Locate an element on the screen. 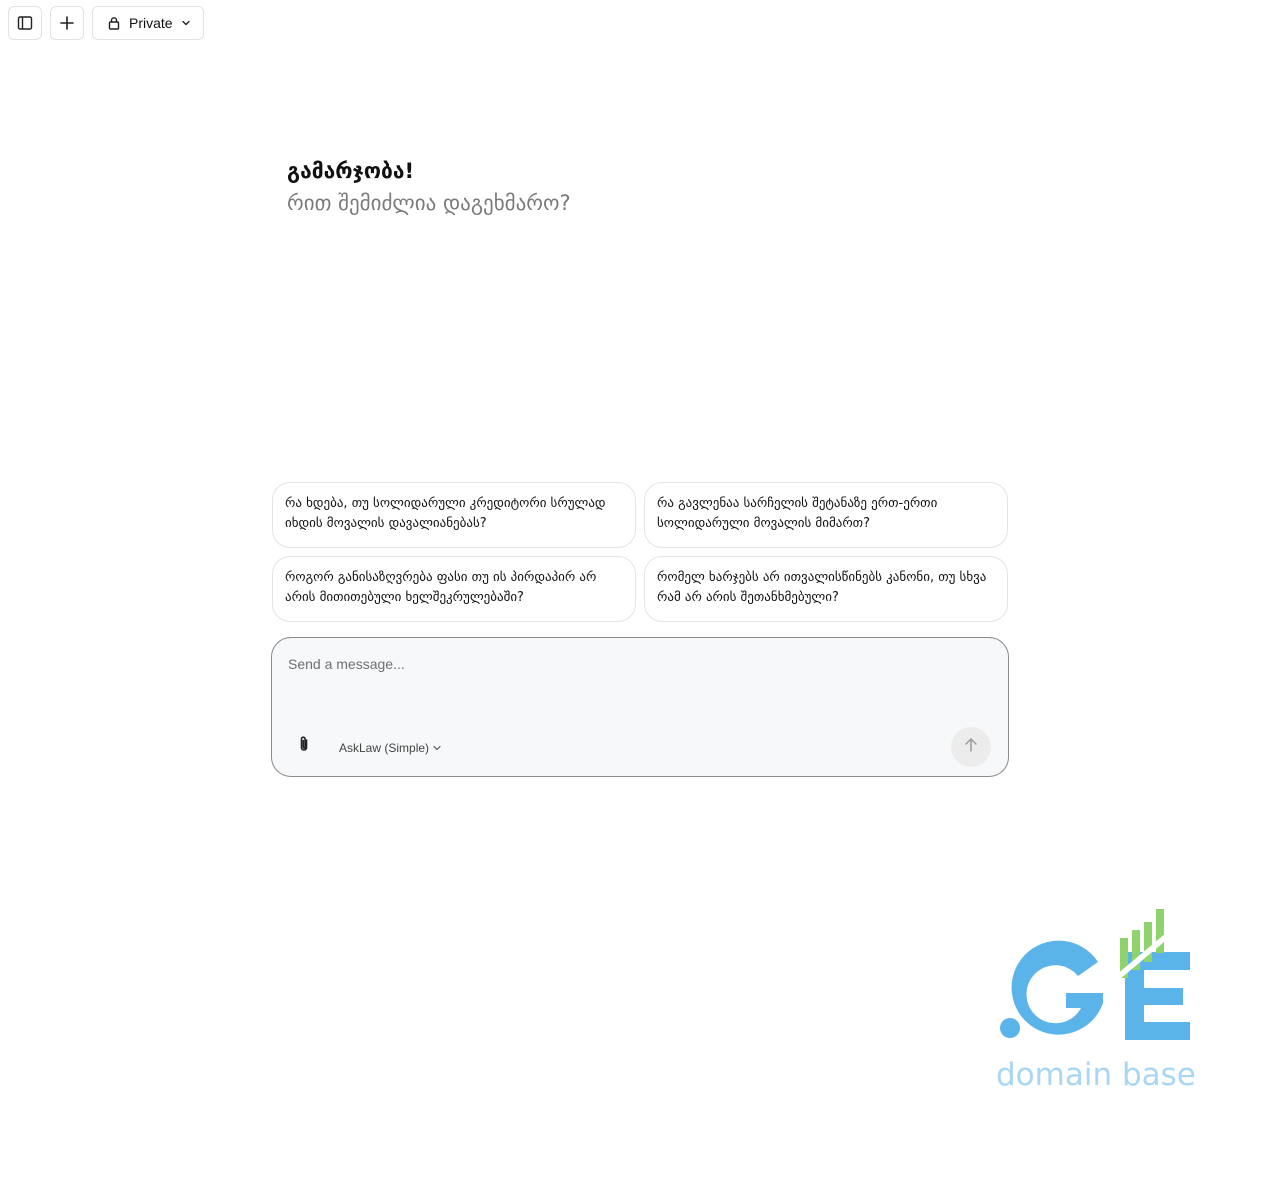 This screenshot has height=1200, width=1280. greeting-subtitle: რით შემიძლია დაგეხმარო? is located at coordinates (429, 203).